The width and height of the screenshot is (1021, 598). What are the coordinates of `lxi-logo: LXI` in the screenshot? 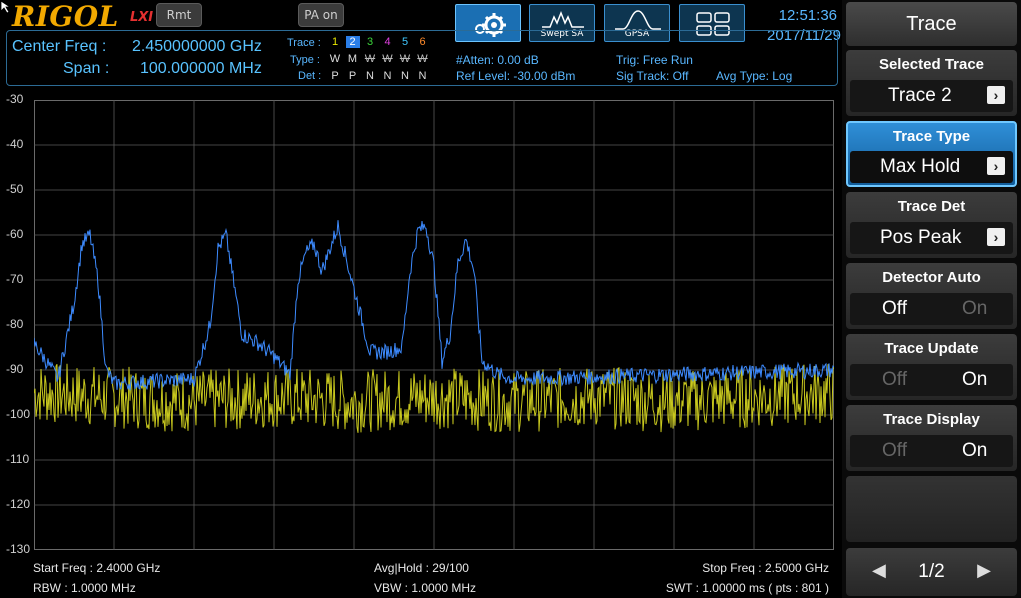 It's located at (142, 17).